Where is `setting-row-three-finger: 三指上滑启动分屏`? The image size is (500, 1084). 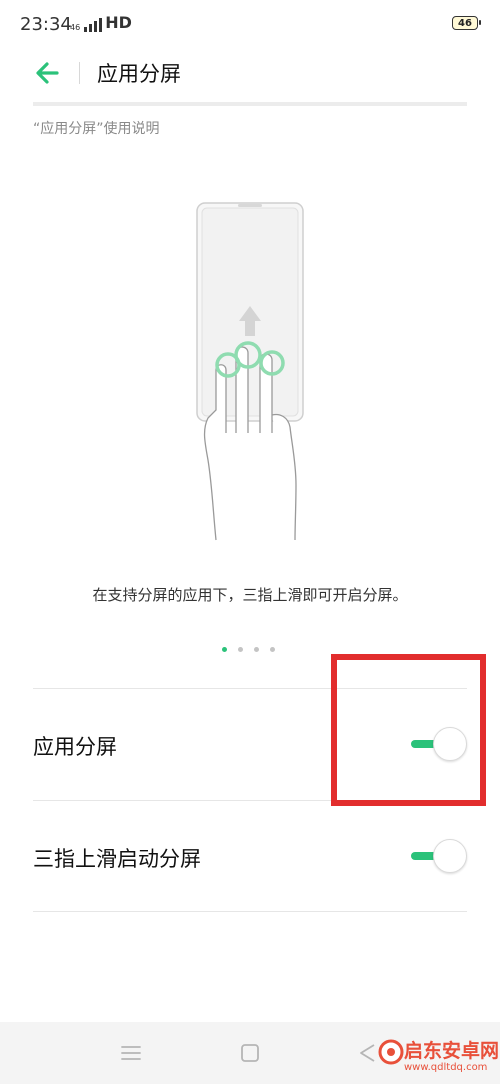 setting-row-three-finger: 三指上滑启动分屏 is located at coordinates (250, 856).